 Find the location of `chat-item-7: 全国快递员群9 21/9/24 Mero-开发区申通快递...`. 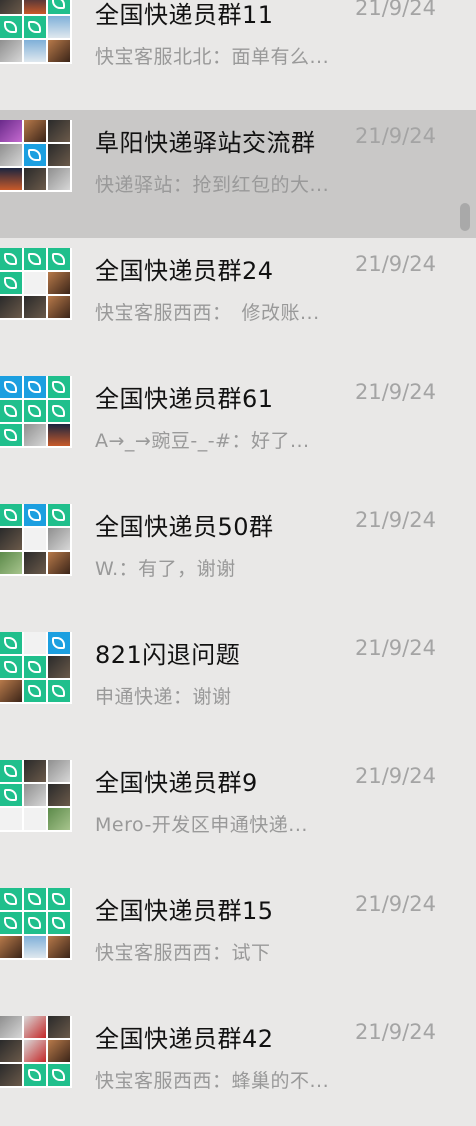

chat-item-7: 全国快递员群9 21/9/24 Mero-开发区申通快递... is located at coordinates (238, 814).